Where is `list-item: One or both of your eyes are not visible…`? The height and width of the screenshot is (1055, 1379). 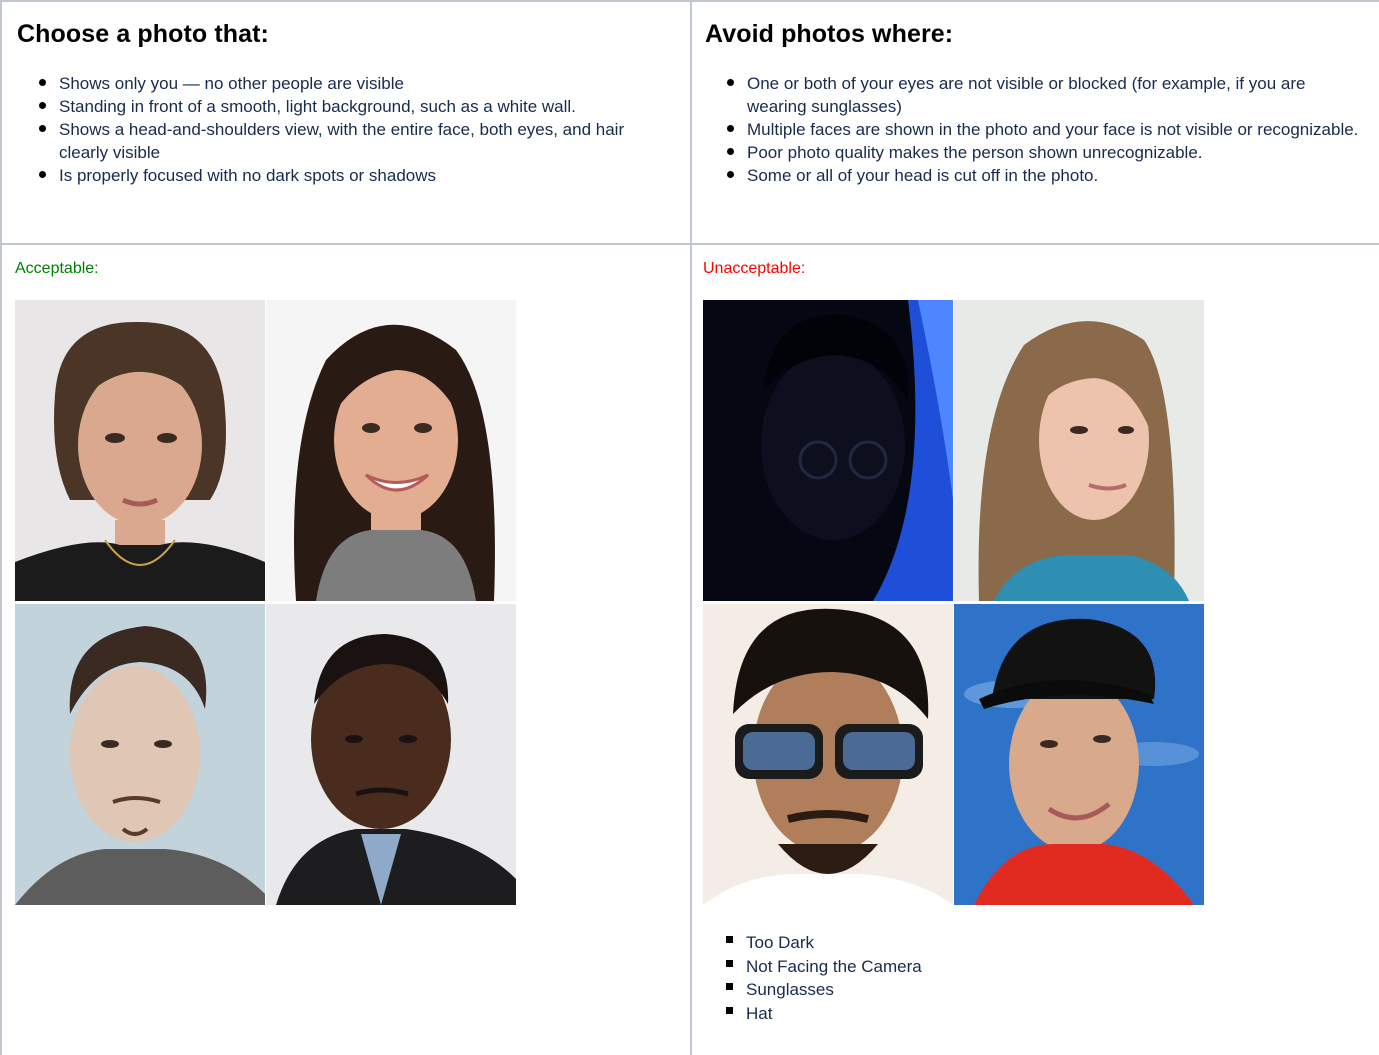
list-item: One or both of your eyes are not visible… is located at coordinates (1035, 95).